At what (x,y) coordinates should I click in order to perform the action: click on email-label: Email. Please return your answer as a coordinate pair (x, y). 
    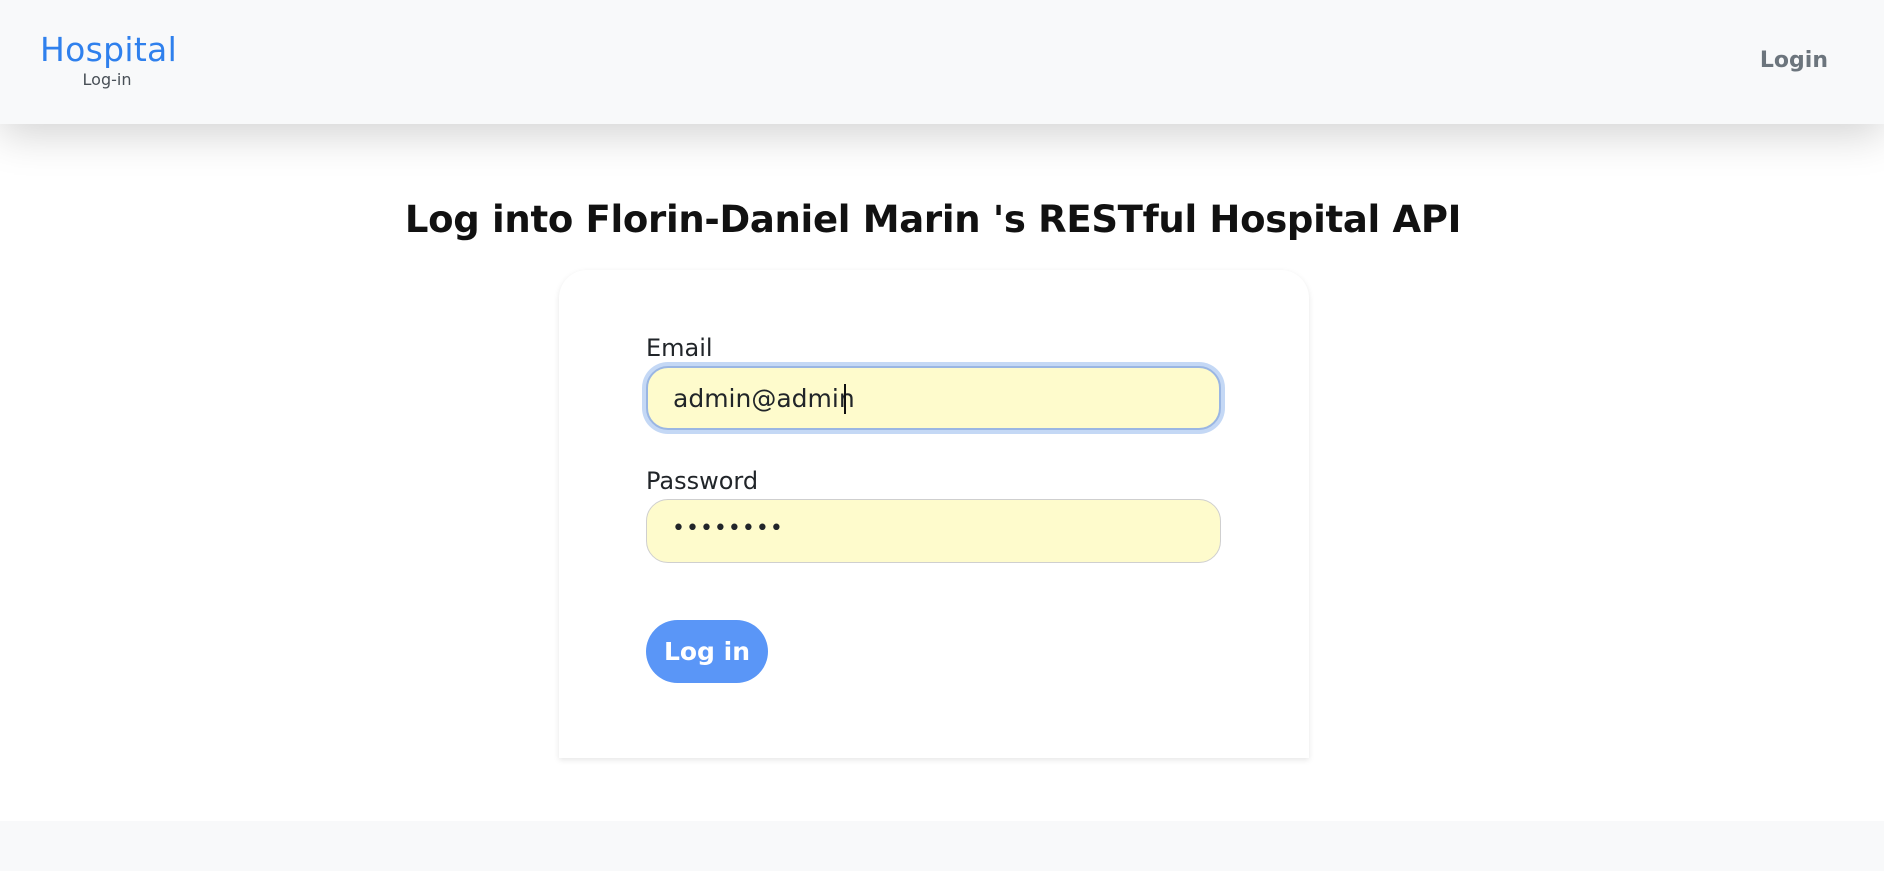
    Looking at the image, I should click on (679, 348).